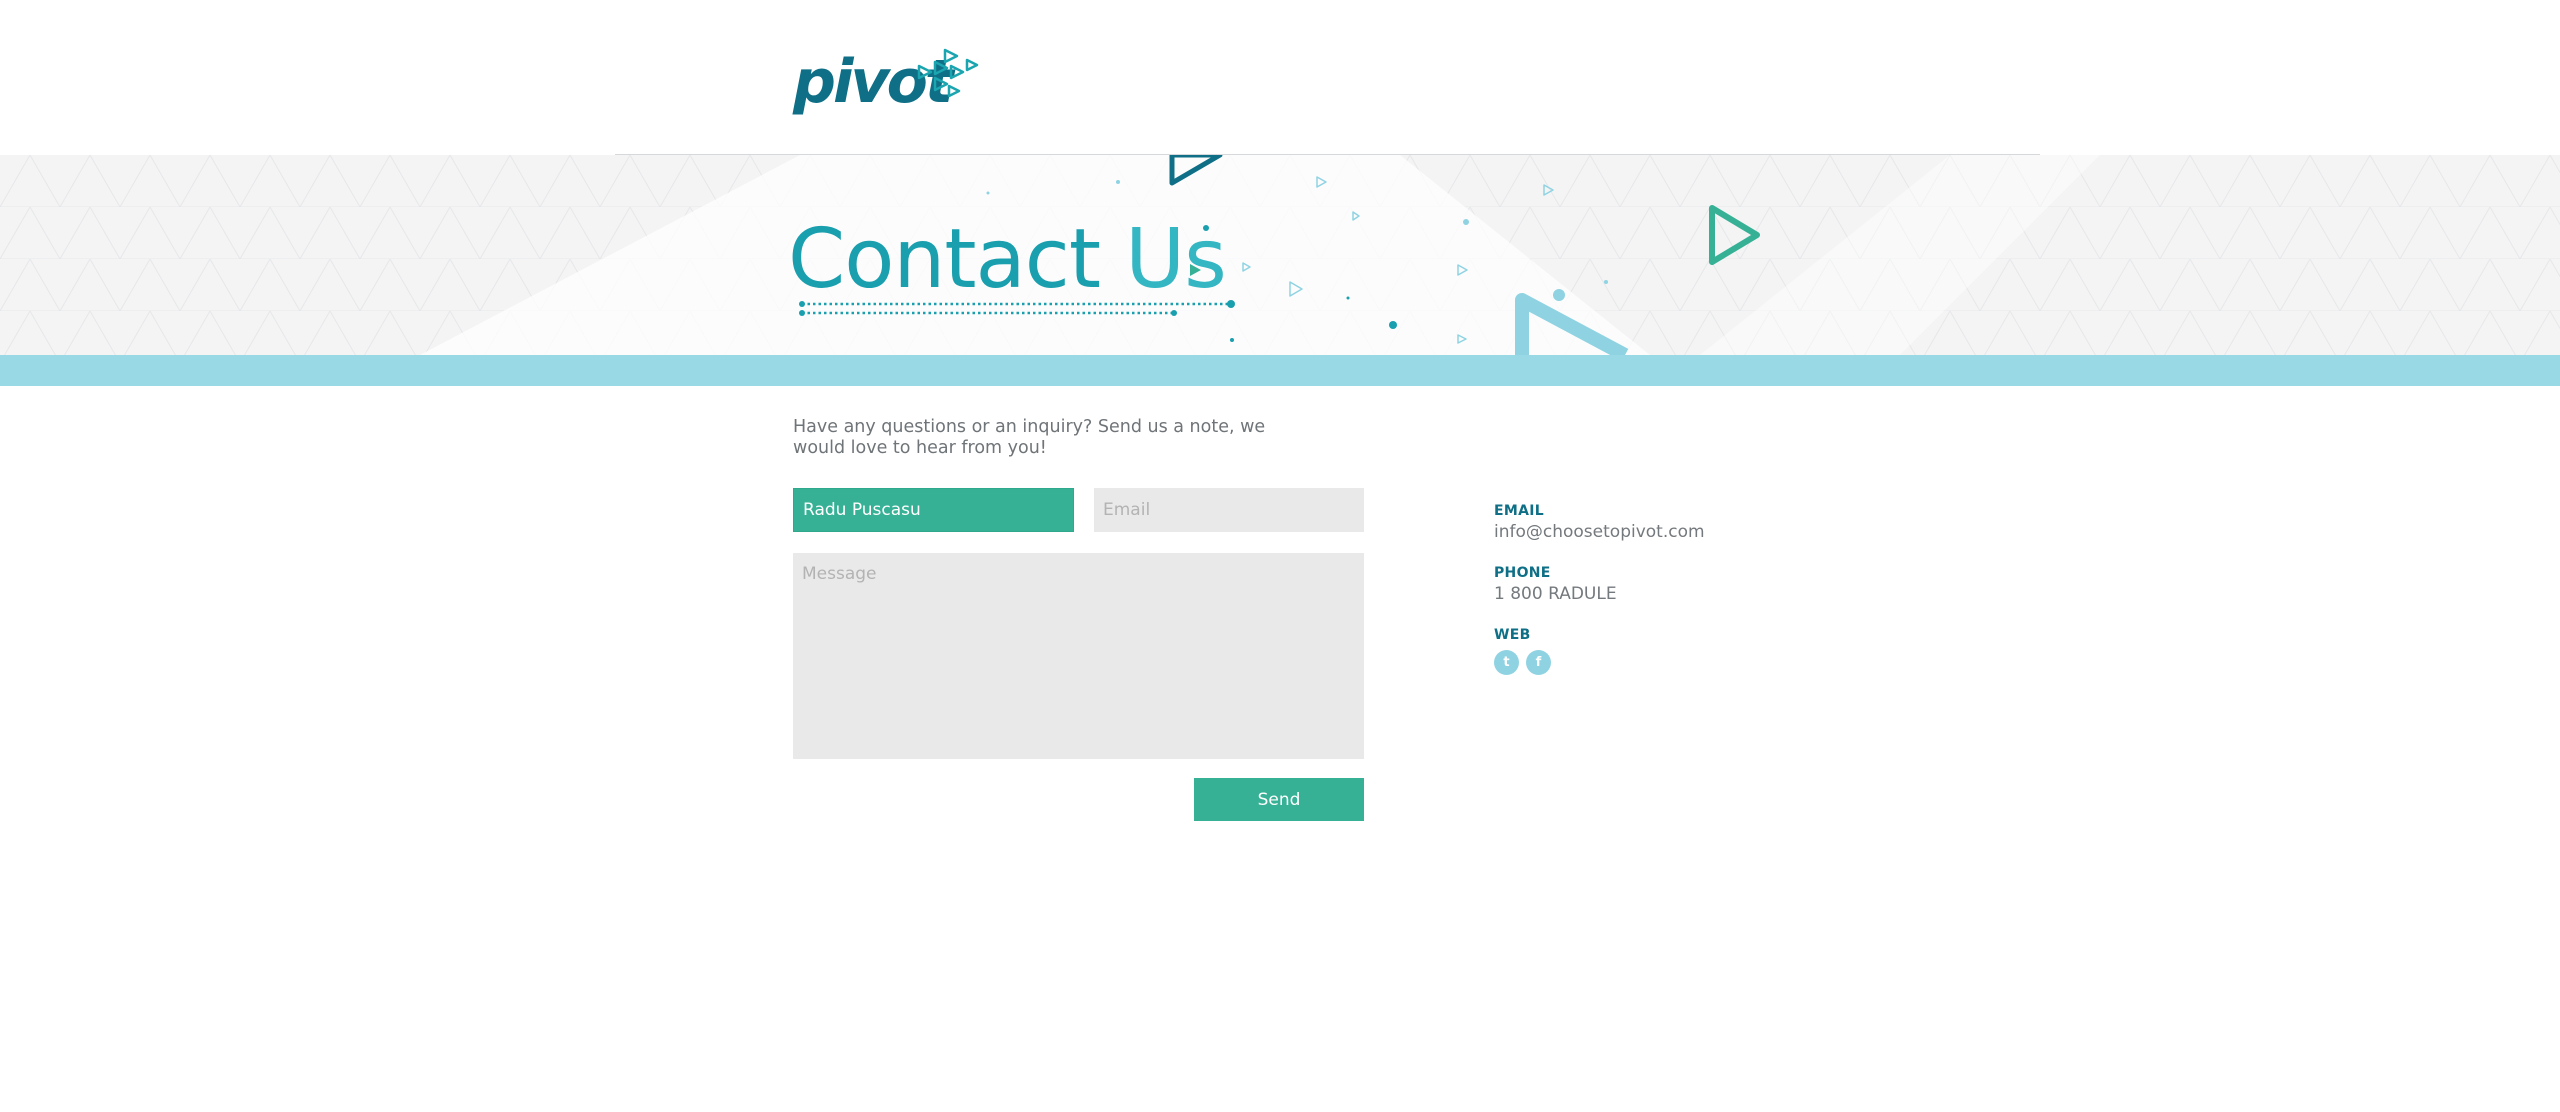 Image resolution: width=2560 pixels, height=1112 pixels. I want to click on hero-accent-band, so click(1280, 370).